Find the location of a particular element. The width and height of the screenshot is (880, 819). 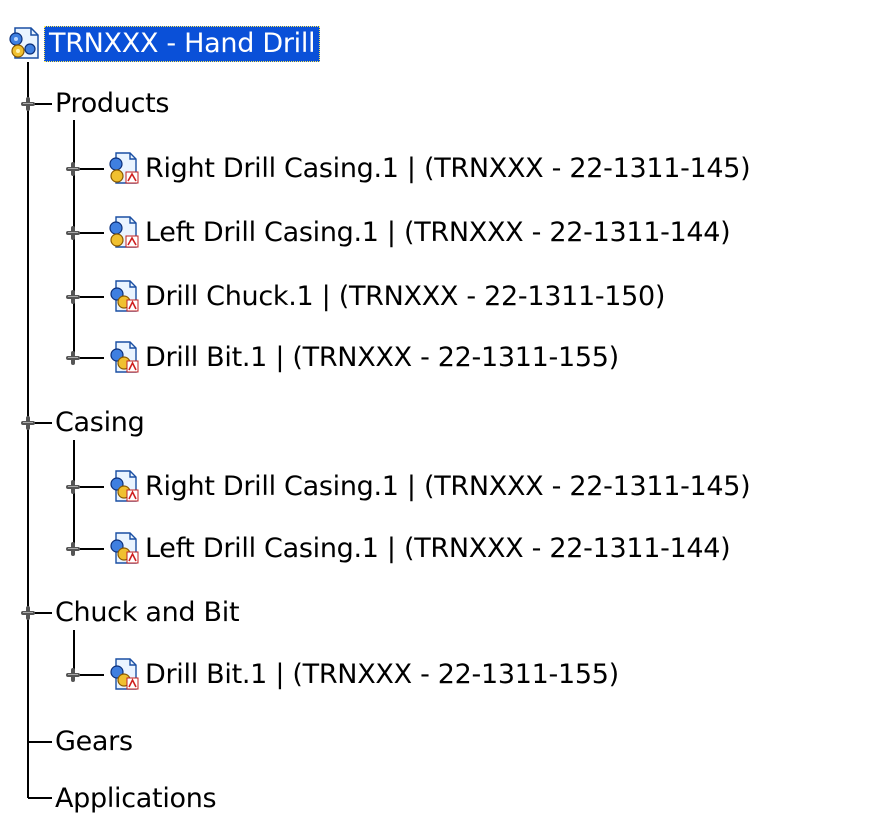

tree-group-applications: Applications is located at coordinates (135, 799).